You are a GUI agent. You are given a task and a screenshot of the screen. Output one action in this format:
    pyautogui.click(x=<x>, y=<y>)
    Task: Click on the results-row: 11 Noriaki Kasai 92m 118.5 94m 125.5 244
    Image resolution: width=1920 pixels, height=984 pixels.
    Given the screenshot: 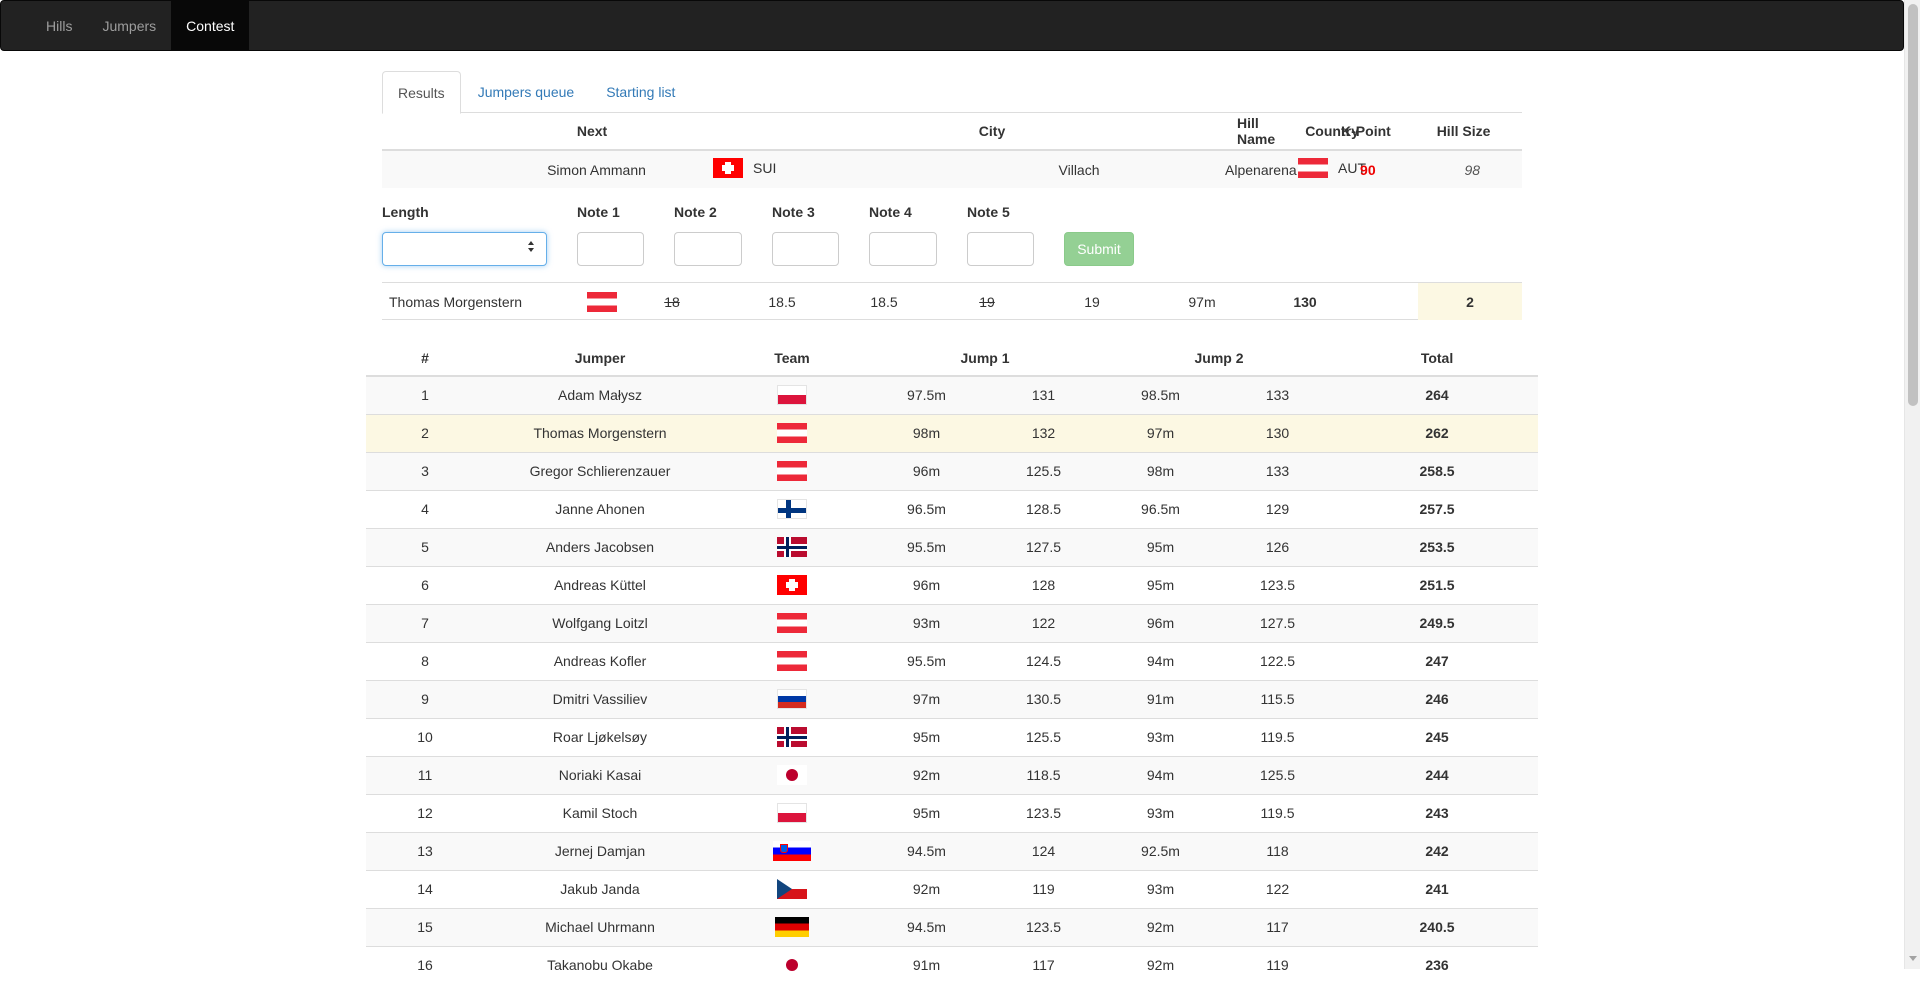 What is the action you would take?
    pyautogui.click(x=952, y=774)
    